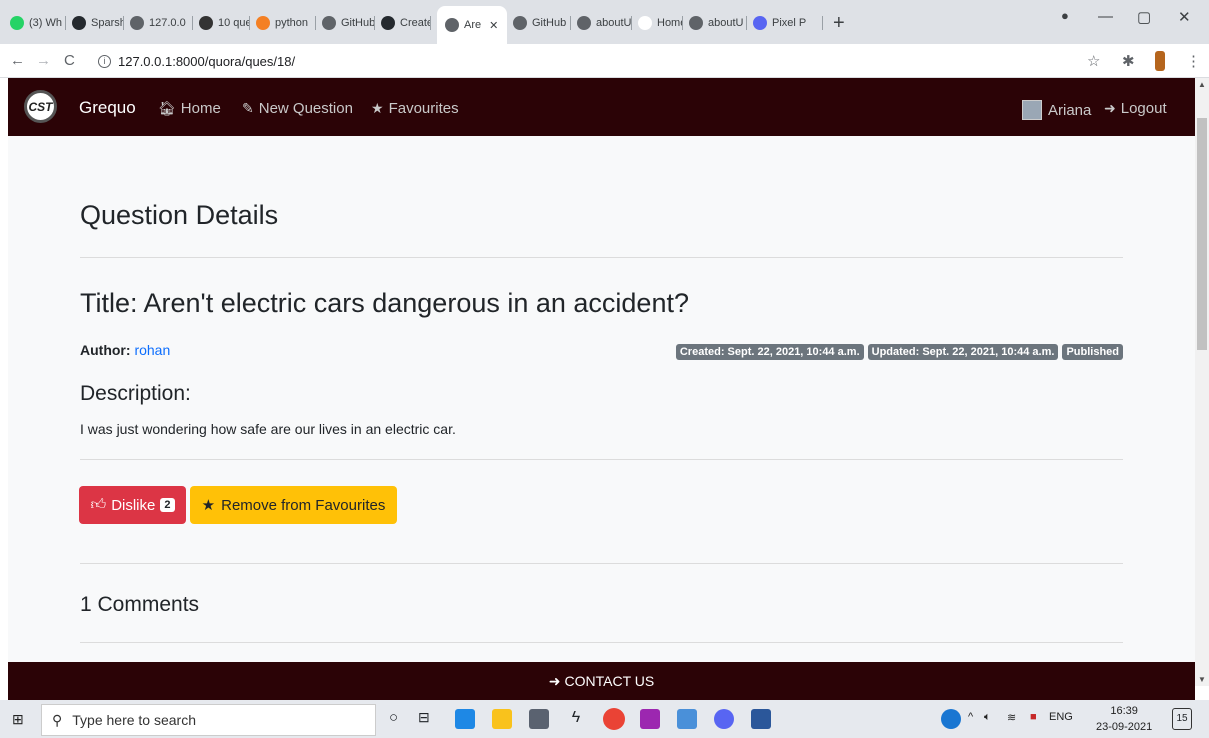 This screenshot has width=1209, height=738. Describe the element at coordinates (502, 719) in the screenshot. I see `file-explorer-icon` at that location.